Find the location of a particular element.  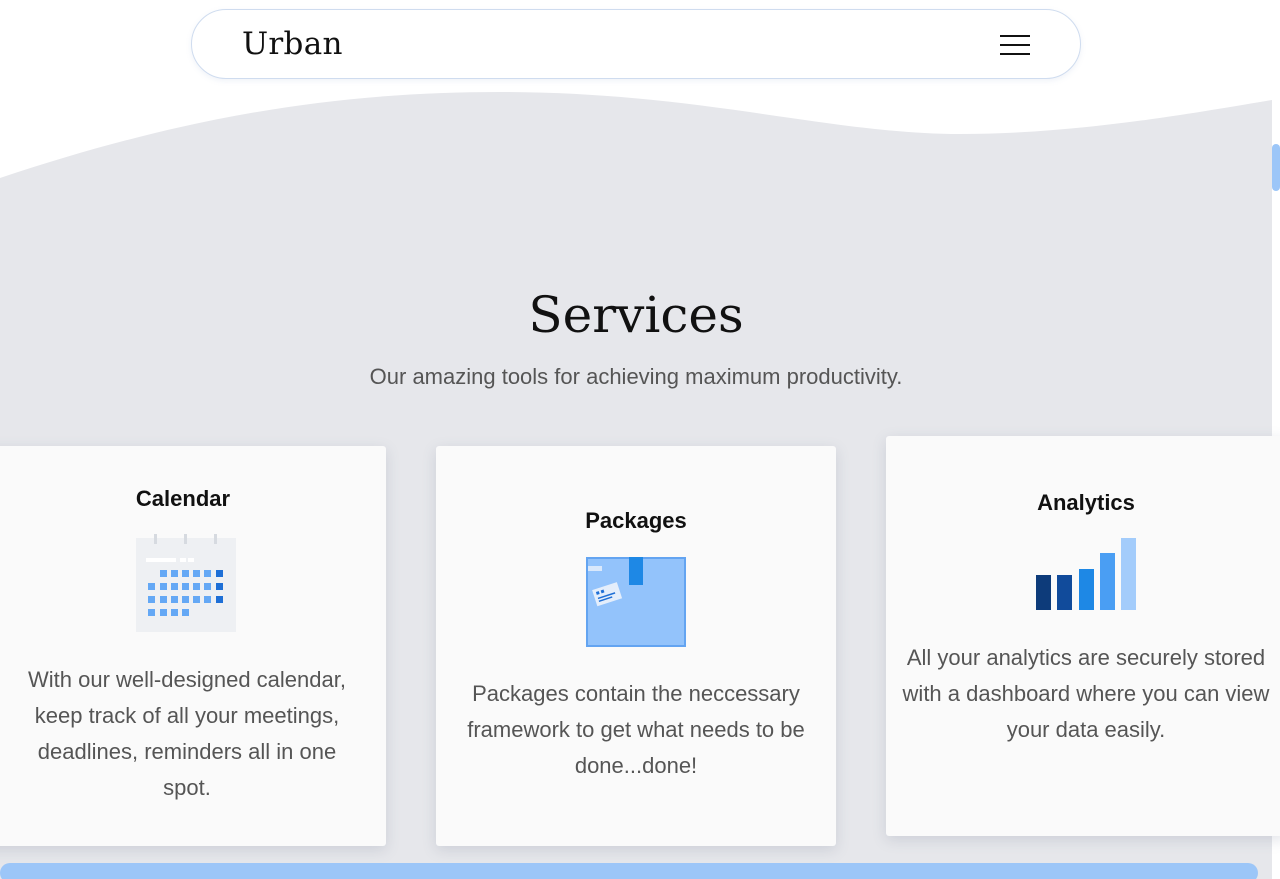

navbar: Urban is located at coordinates (636, 44).